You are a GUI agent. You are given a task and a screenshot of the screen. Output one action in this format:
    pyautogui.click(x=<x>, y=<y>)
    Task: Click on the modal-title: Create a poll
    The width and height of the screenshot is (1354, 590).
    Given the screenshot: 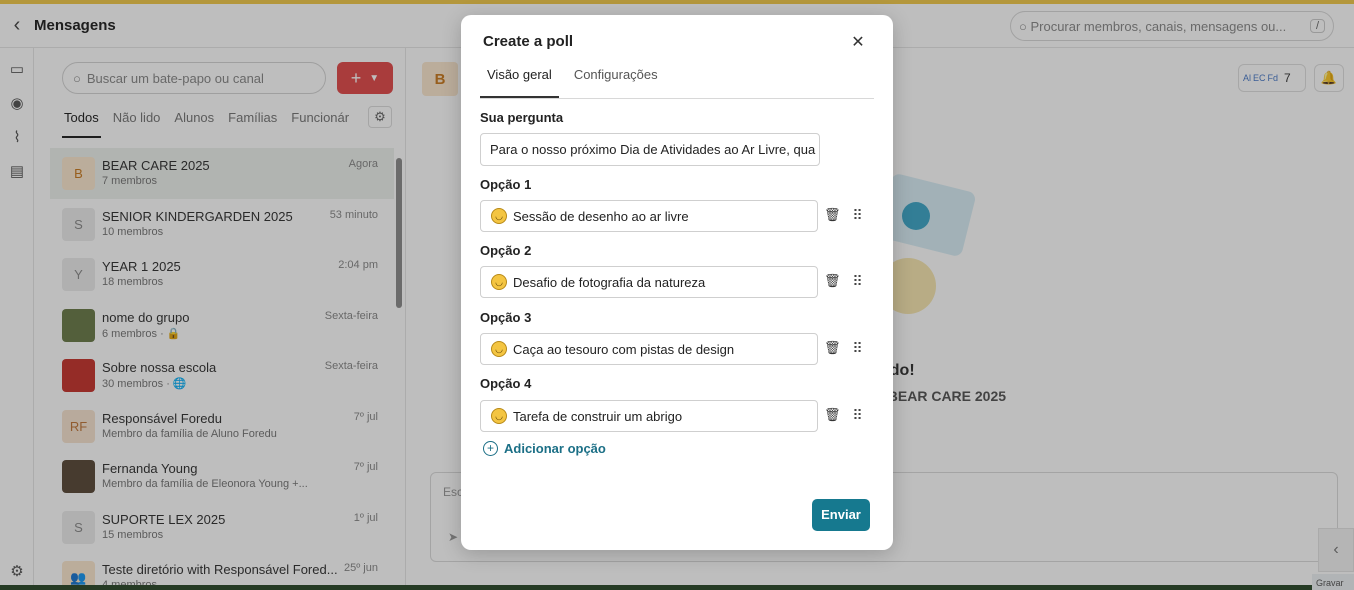 What is the action you would take?
    pyautogui.click(x=528, y=41)
    